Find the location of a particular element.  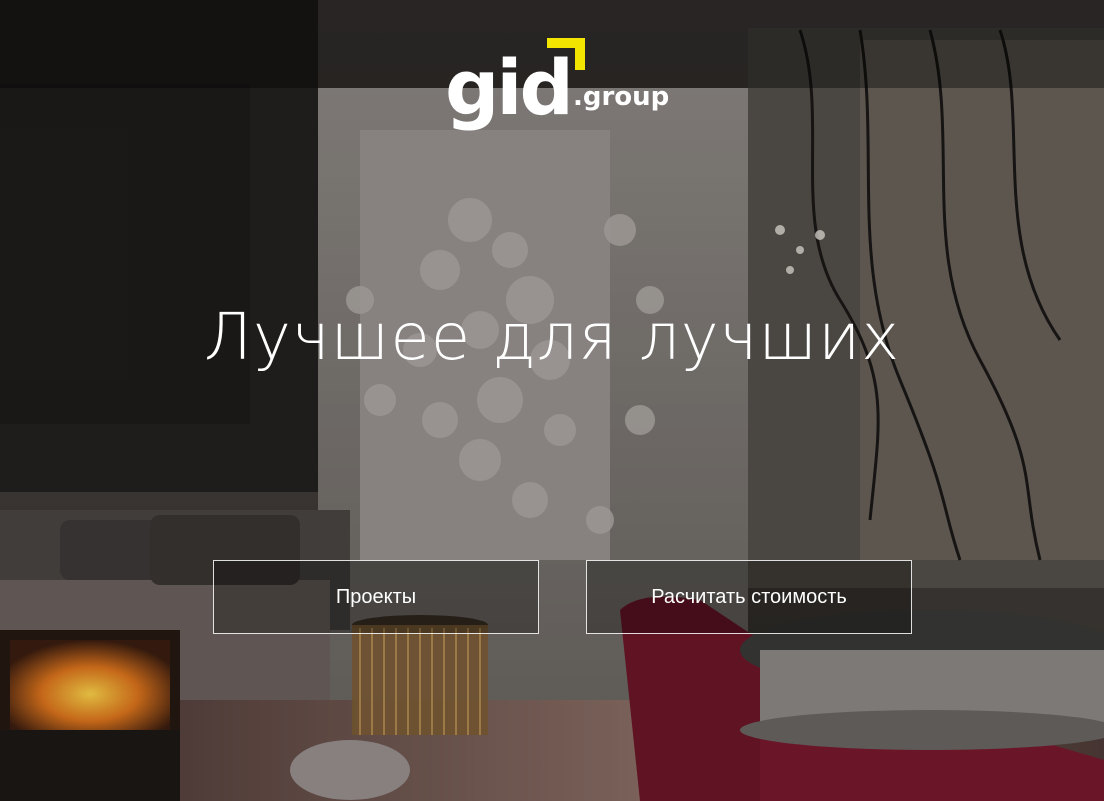

logo-suffix: .group is located at coordinates (621, 97).